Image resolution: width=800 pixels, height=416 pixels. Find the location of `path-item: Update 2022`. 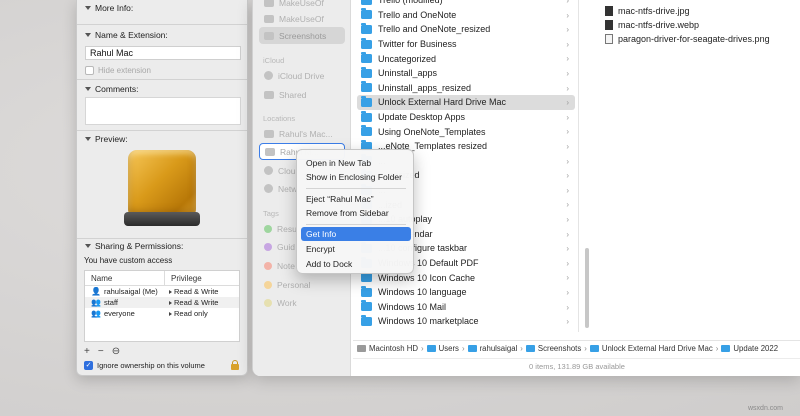

path-item: Update 2022 is located at coordinates (755, 348).